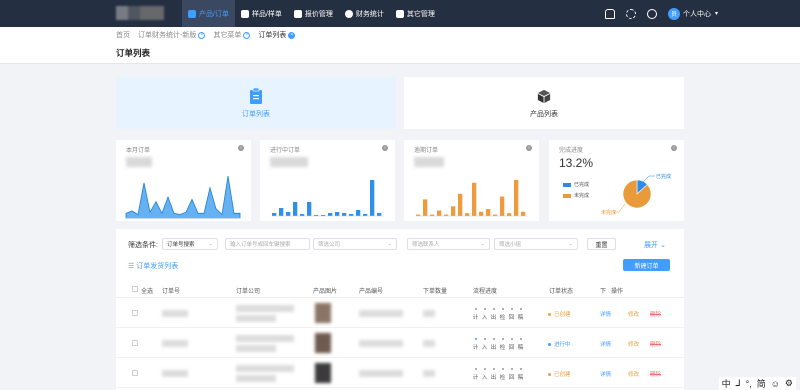 The height and width of the screenshot is (390, 800). Describe the element at coordinates (609, 13) in the screenshot. I see `bell-icon` at that location.